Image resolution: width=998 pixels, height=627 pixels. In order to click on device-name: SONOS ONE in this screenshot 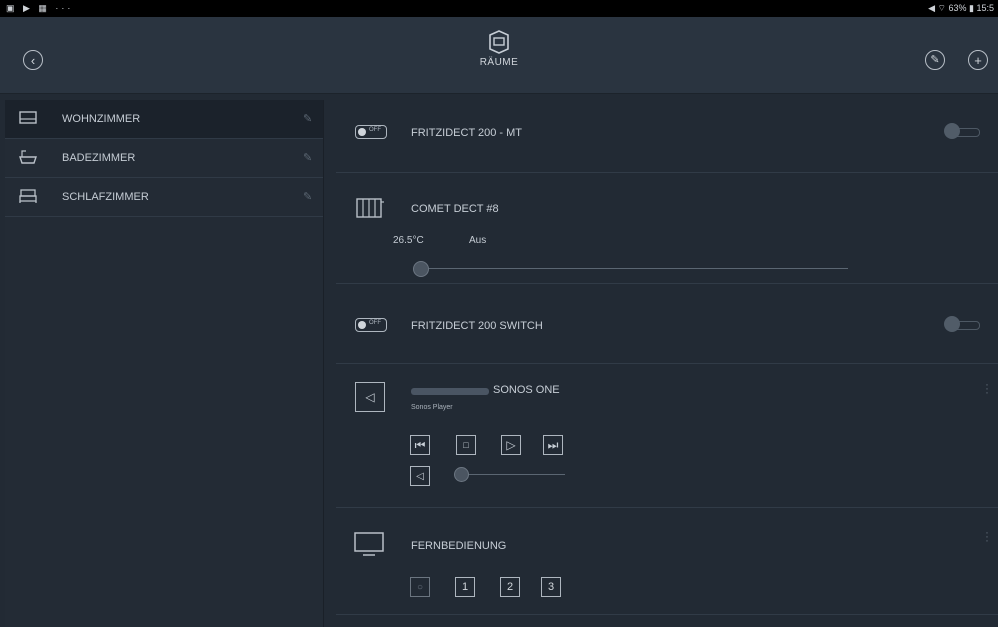, I will do `click(526, 390)`.